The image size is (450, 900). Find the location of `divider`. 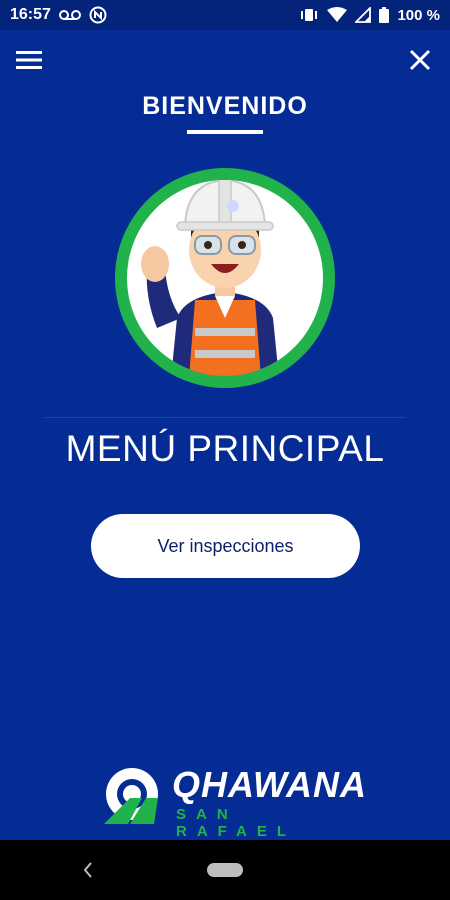

divider is located at coordinates (225, 417).